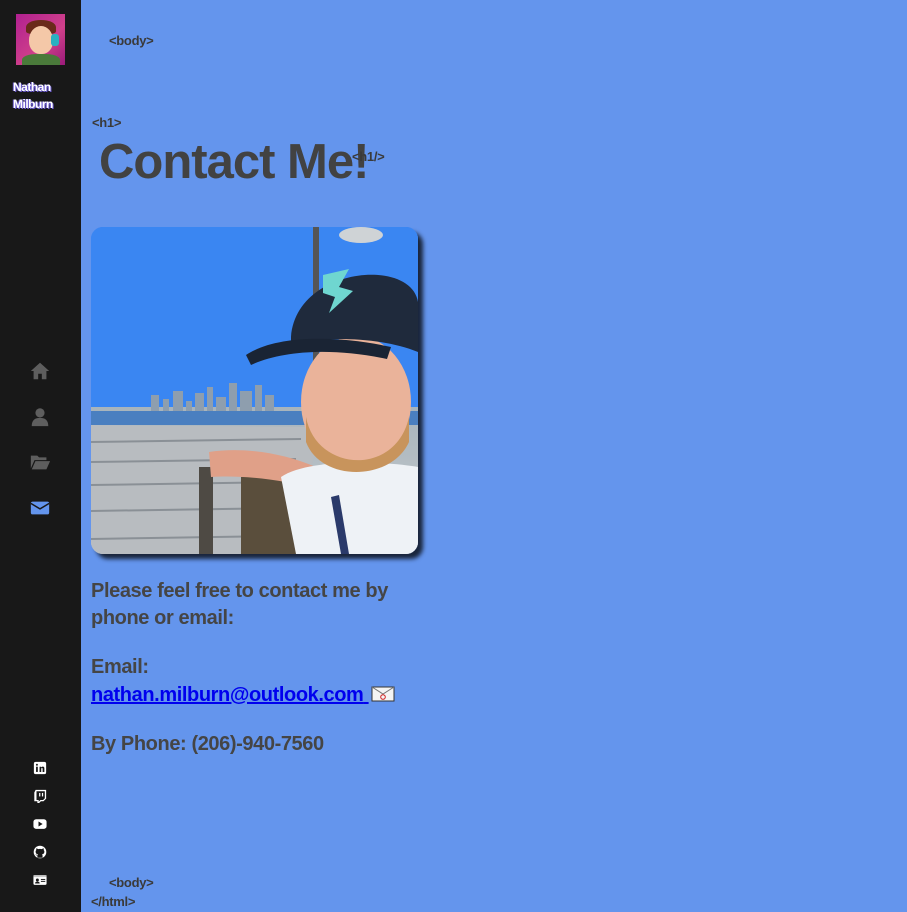  I want to click on h1-open-tag: <h1>, so click(107, 122).